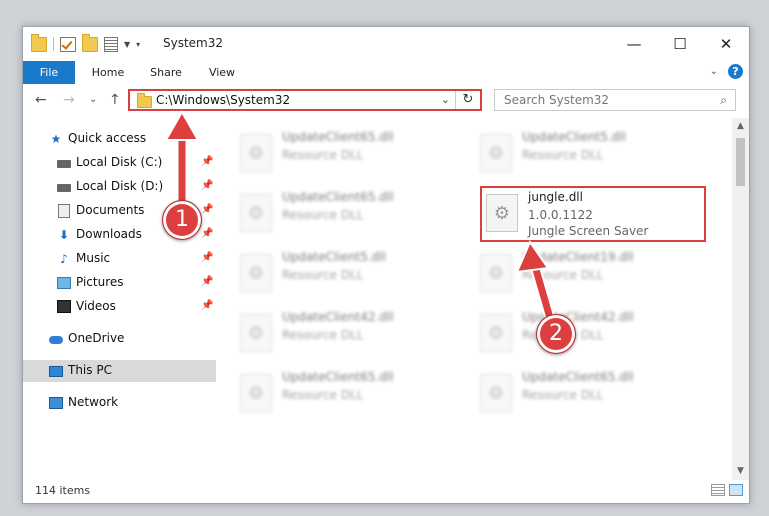 The width and height of the screenshot is (769, 516). What do you see at coordinates (108, 72) in the screenshot?
I see `tab-home: Home` at bounding box center [108, 72].